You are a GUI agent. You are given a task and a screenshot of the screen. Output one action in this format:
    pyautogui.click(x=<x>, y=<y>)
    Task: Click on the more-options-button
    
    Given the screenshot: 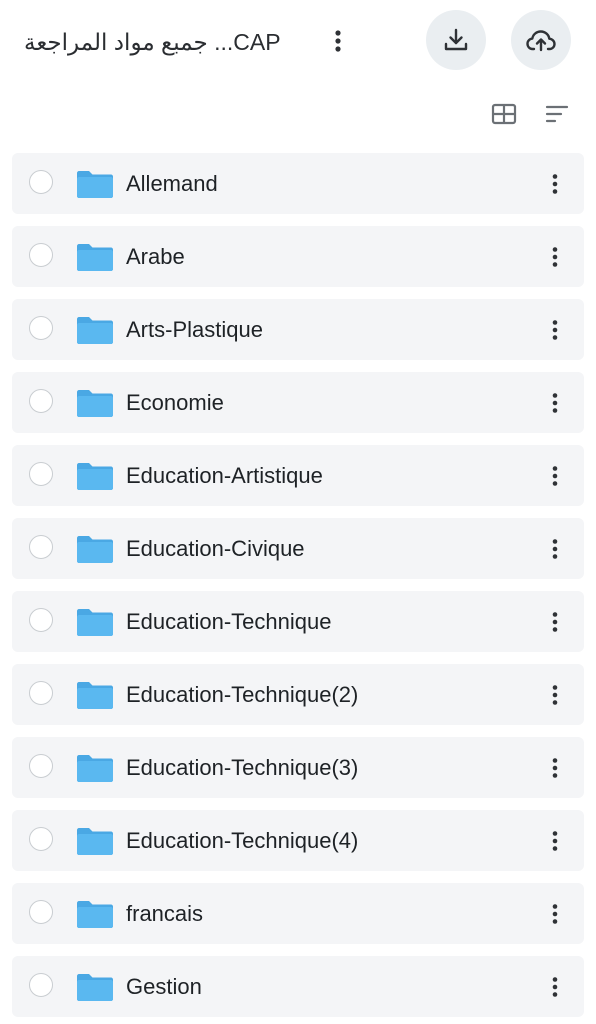 What is the action you would take?
    pyautogui.click(x=338, y=41)
    